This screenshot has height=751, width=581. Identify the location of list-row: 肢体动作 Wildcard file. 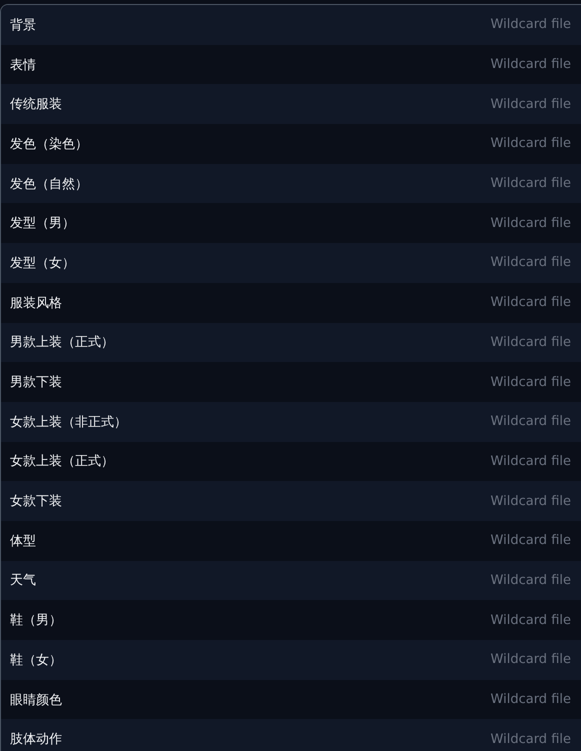
(291, 735).